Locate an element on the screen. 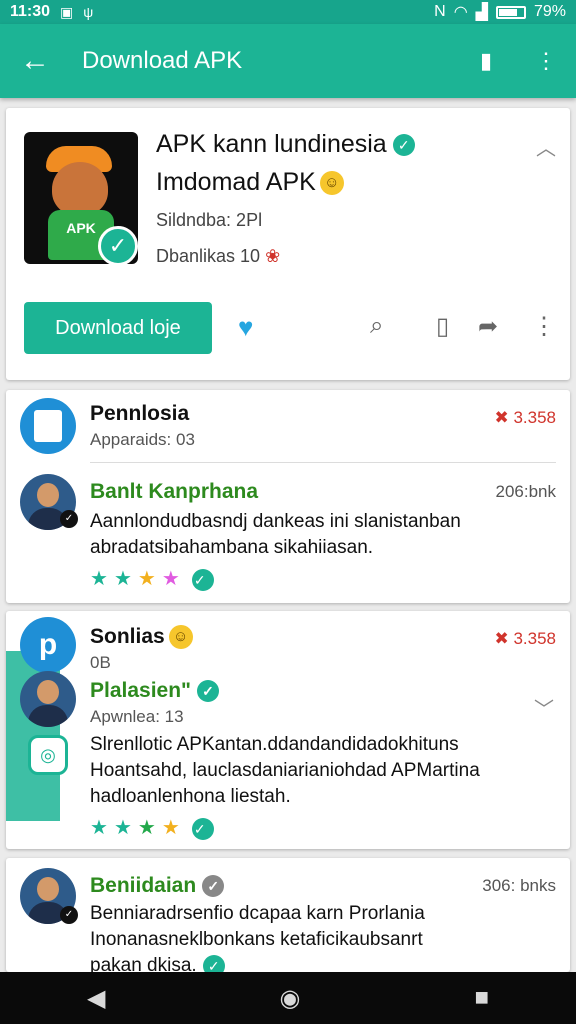 The width and height of the screenshot is (576, 1024). battery-level: 79% is located at coordinates (549, 11).